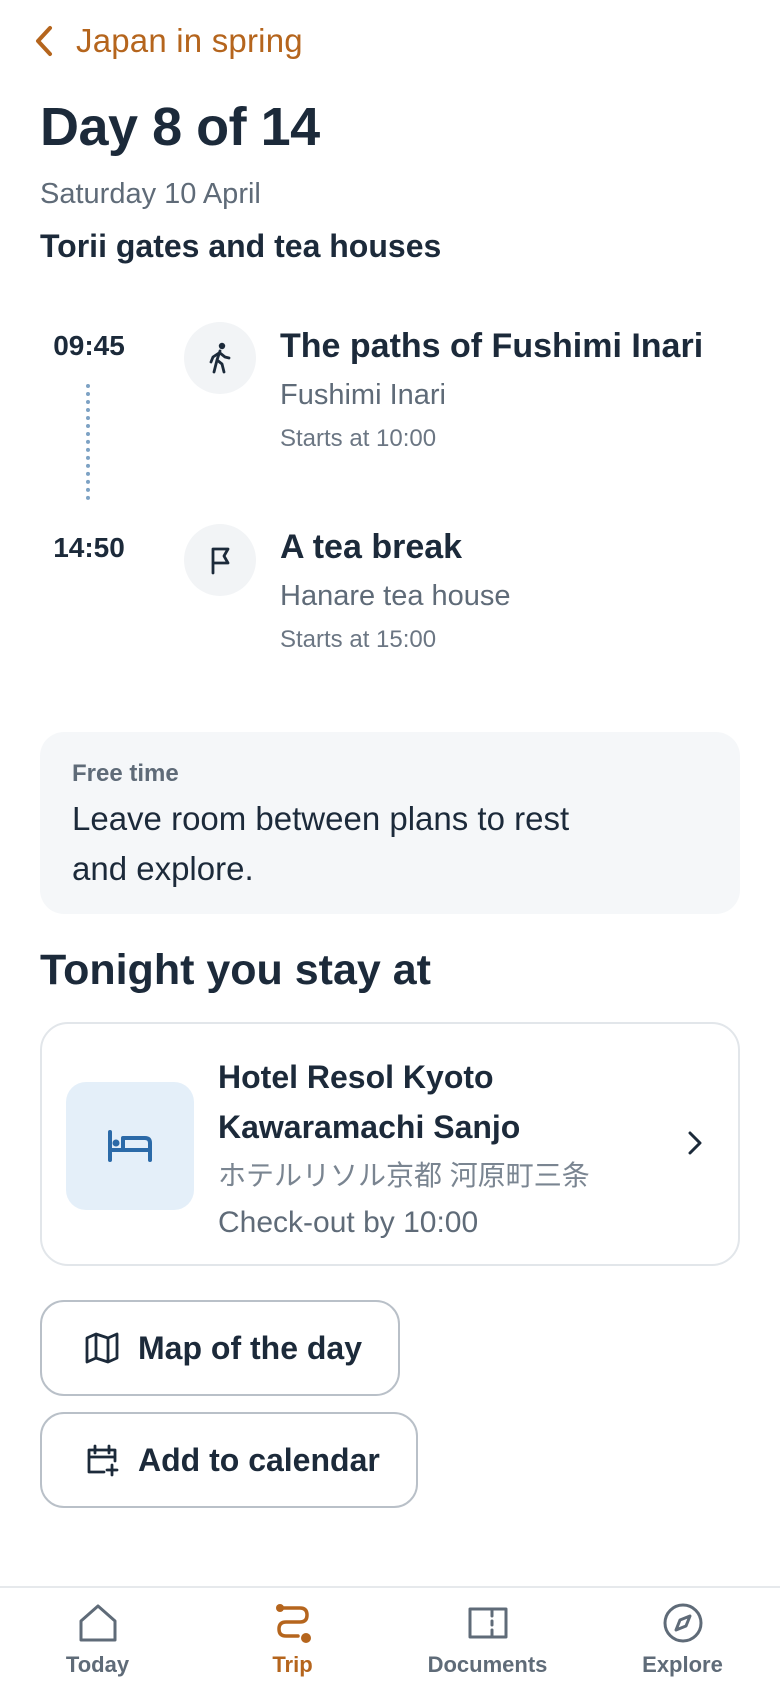 The image size is (780, 1688). I want to click on timeline-item-start: Starts at 10:00, so click(358, 438).